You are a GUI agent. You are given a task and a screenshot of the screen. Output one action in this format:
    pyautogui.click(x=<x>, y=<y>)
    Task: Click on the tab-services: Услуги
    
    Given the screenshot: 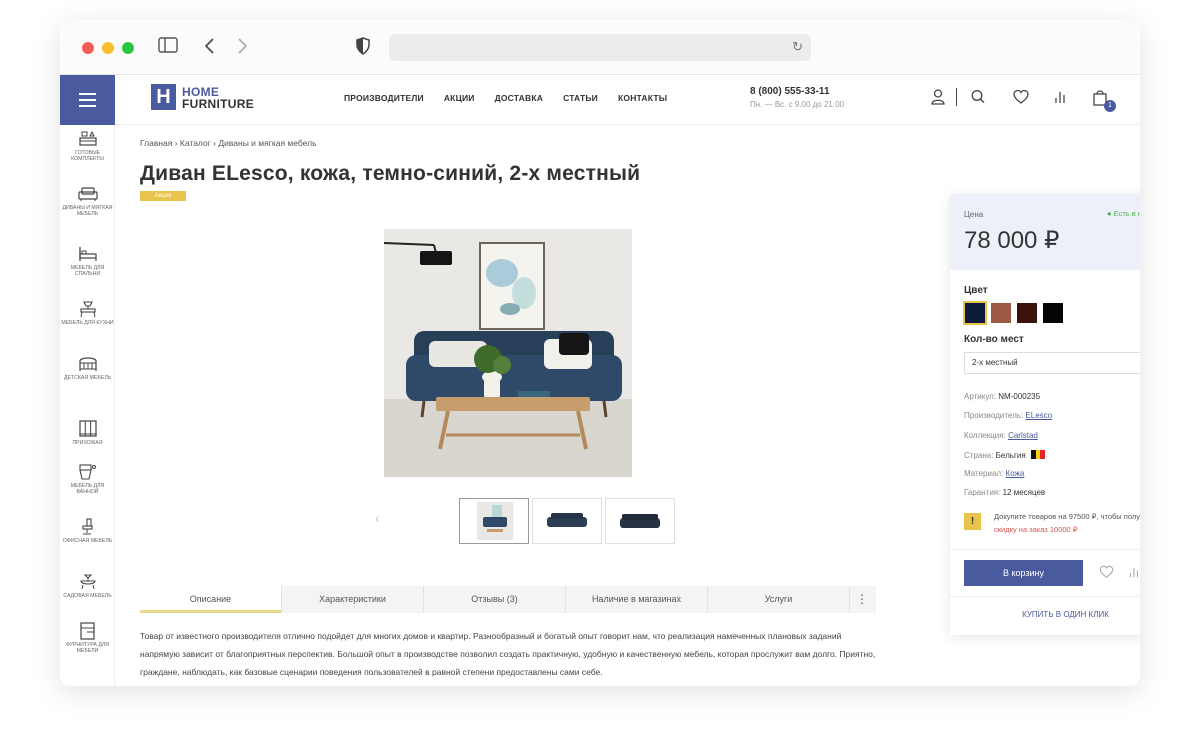 What is the action you would take?
    pyautogui.click(x=779, y=599)
    